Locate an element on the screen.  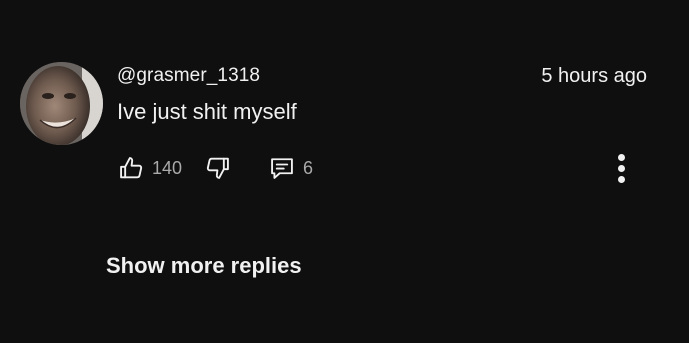
thumbs-down-icon is located at coordinates (218, 168).